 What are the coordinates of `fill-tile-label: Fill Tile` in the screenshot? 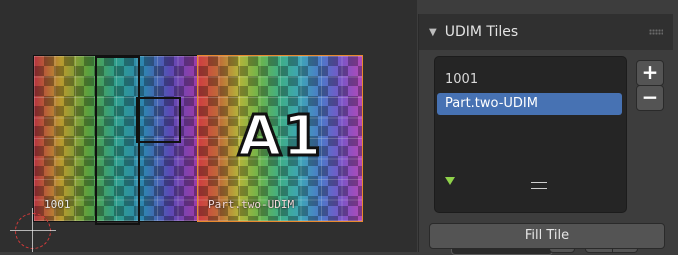 It's located at (547, 235).